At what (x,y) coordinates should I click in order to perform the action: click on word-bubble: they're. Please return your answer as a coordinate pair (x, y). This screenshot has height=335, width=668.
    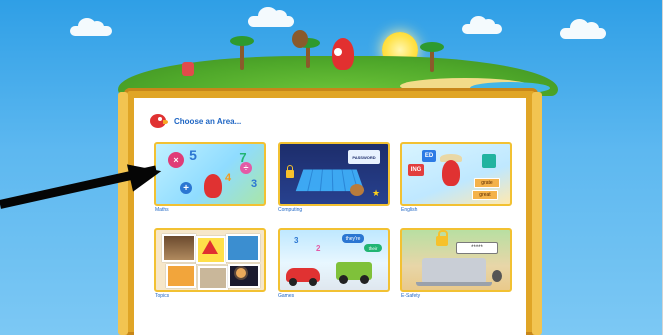
    Looking at the image, I should click on (353, 238).